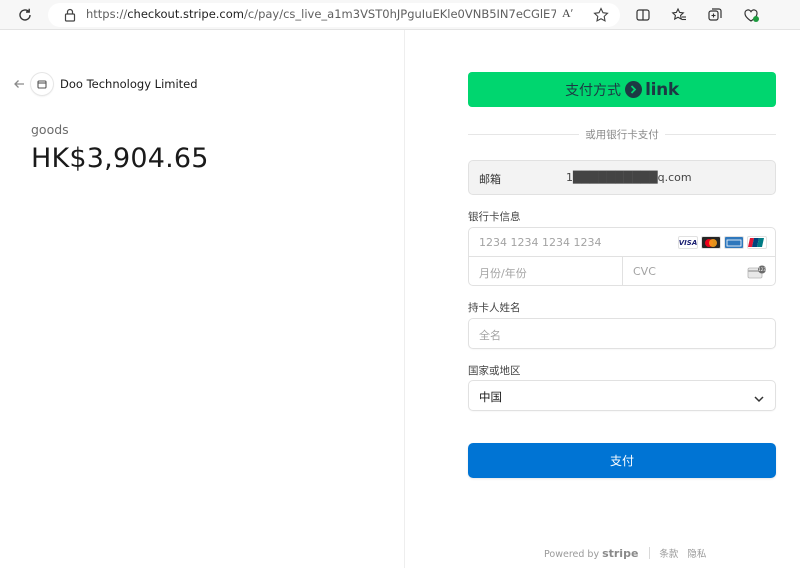 The image size is (800, 568). I want to click on pay-button: 支付, so click(622, 460).